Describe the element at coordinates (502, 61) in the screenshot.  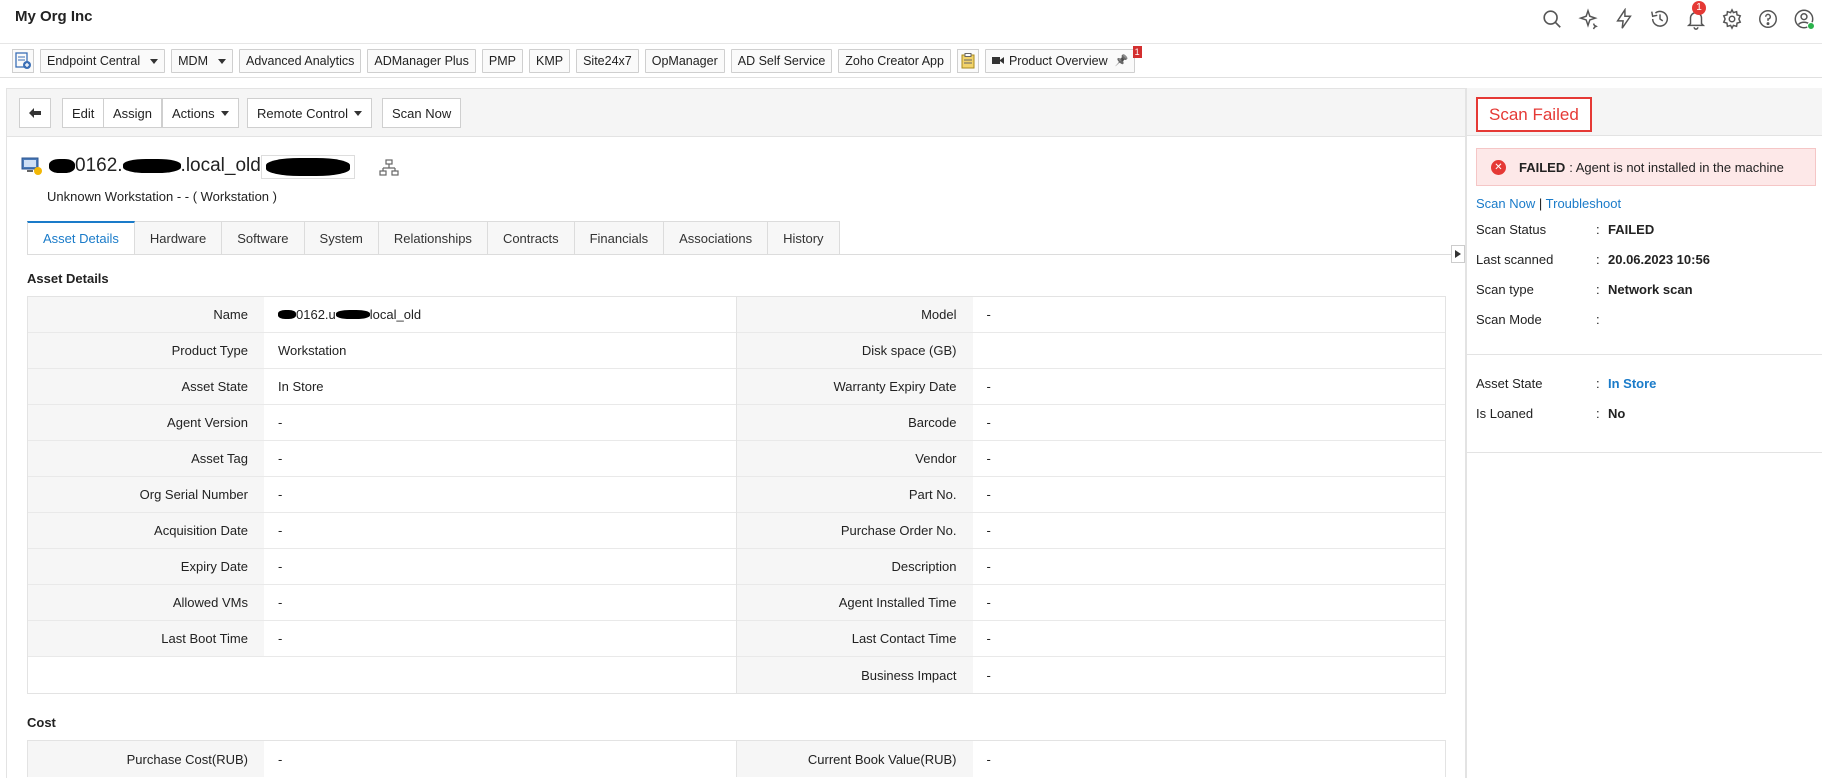
I see `product-pmp-button: PMP` at that location.